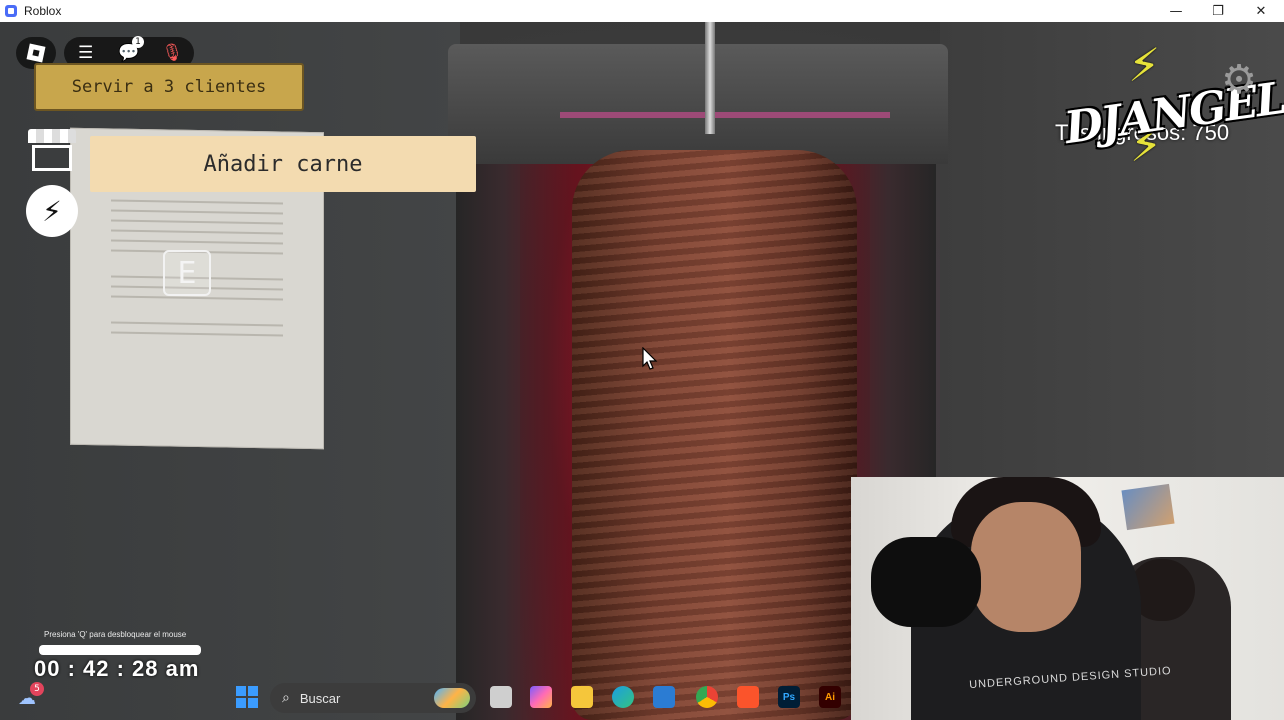 The image size is (1284, 720). What do you see at coordinates (452, 698) in the screenshot?
I see `search-highlight-art` at bounding box center [452, 698].